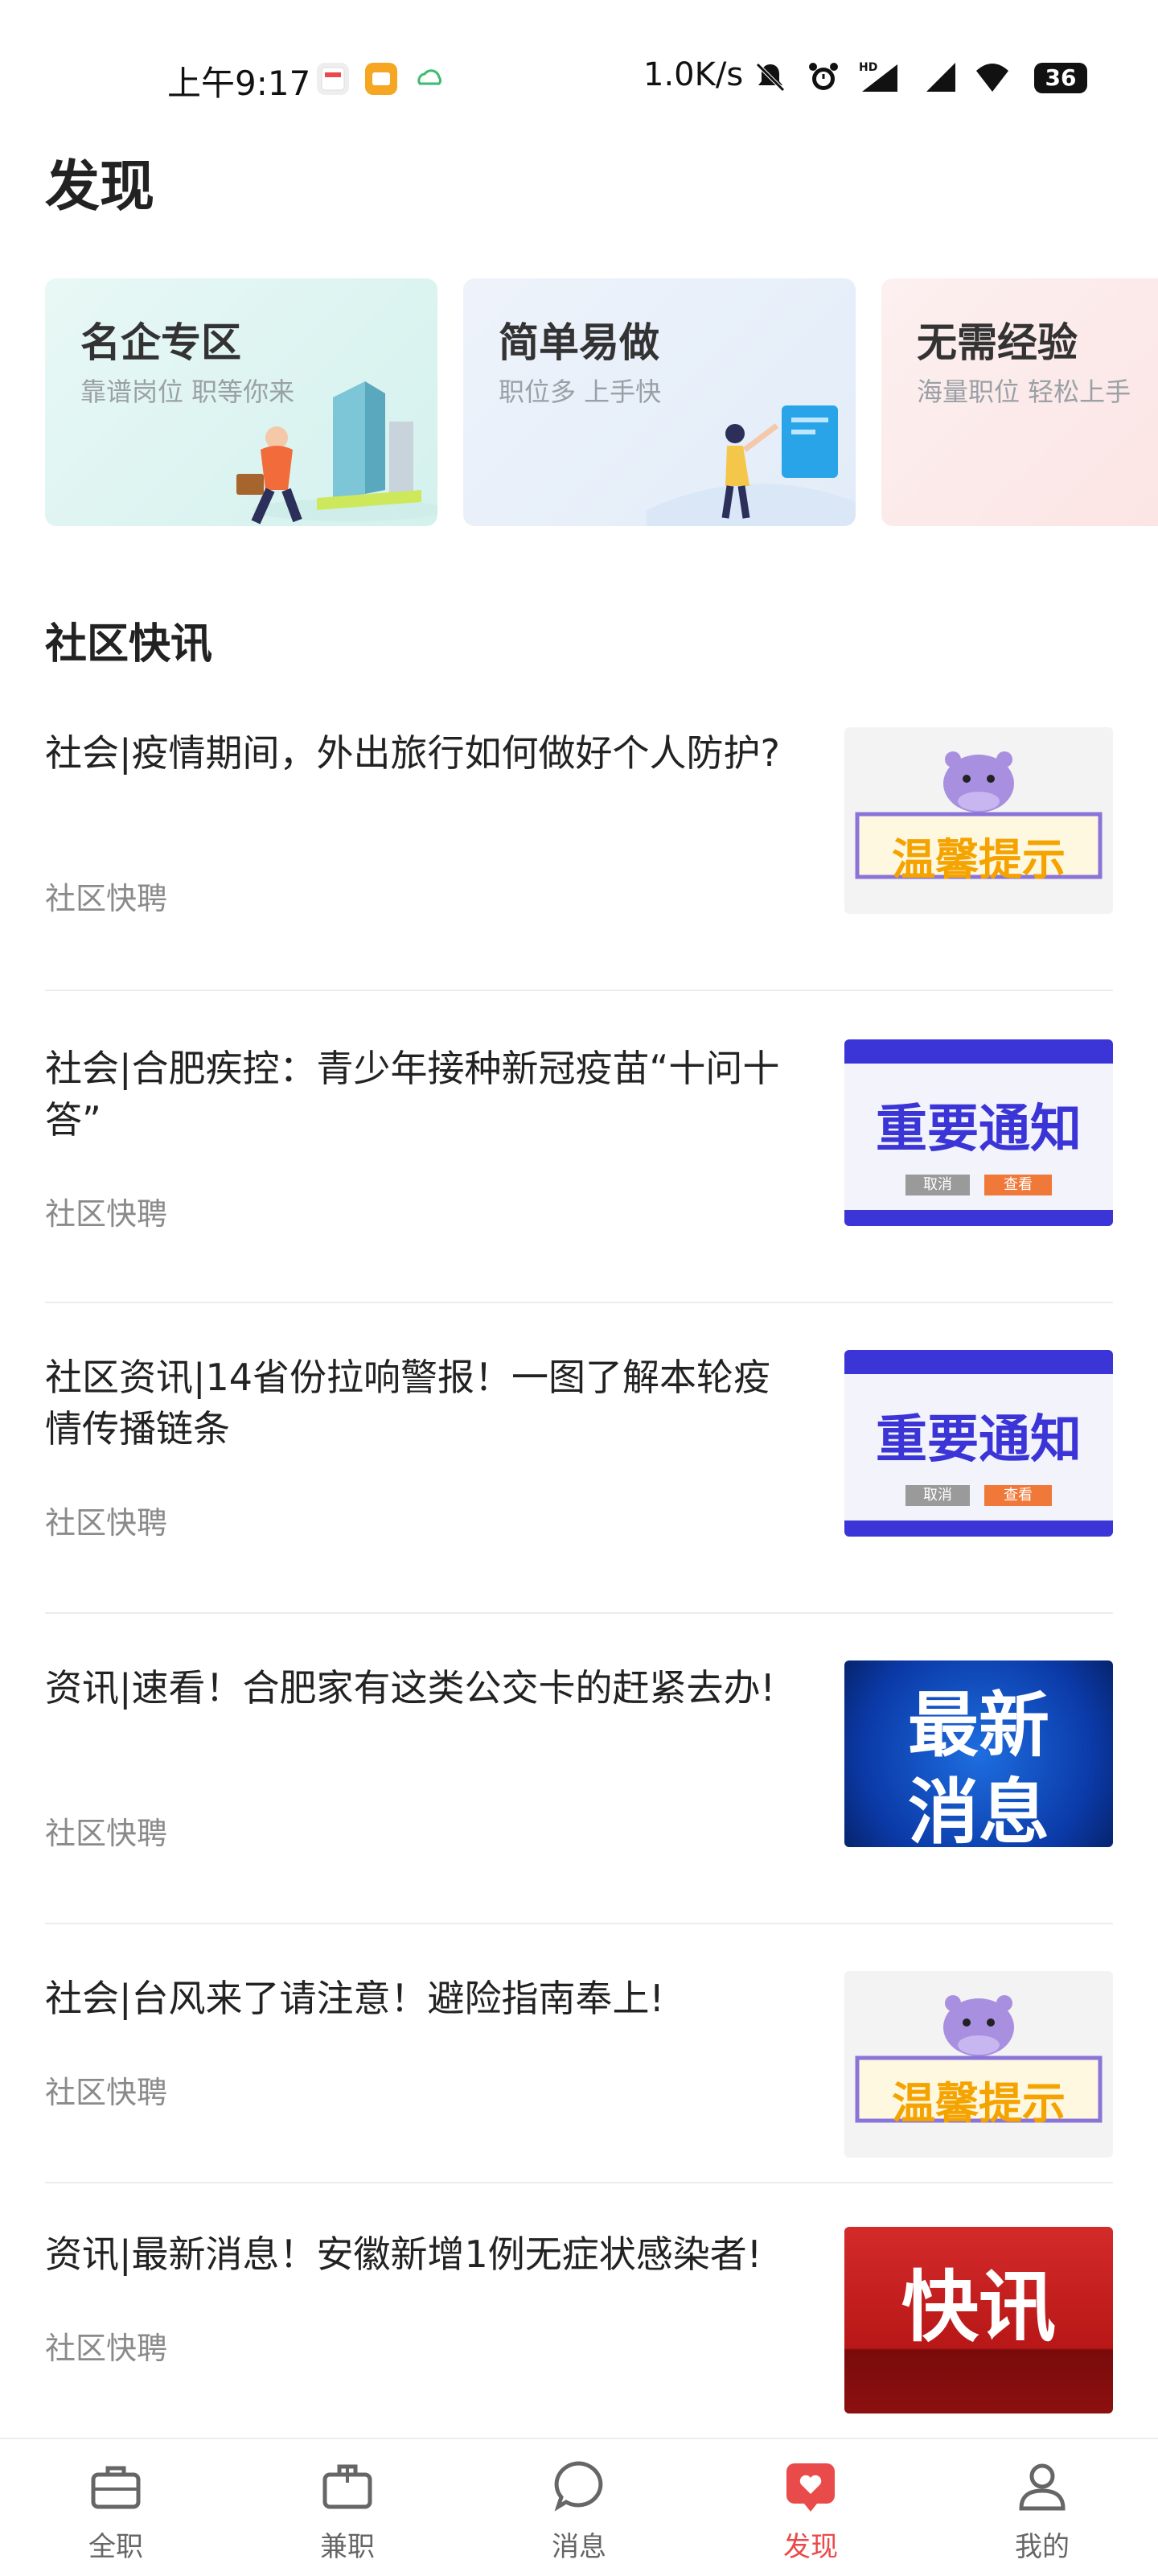 The width and height of the screenshot is (1158, 2576). What do you see at coordinates (336, 453) in the screenshot?
I see `office-building-illustration` at bounding box center [336, 453].